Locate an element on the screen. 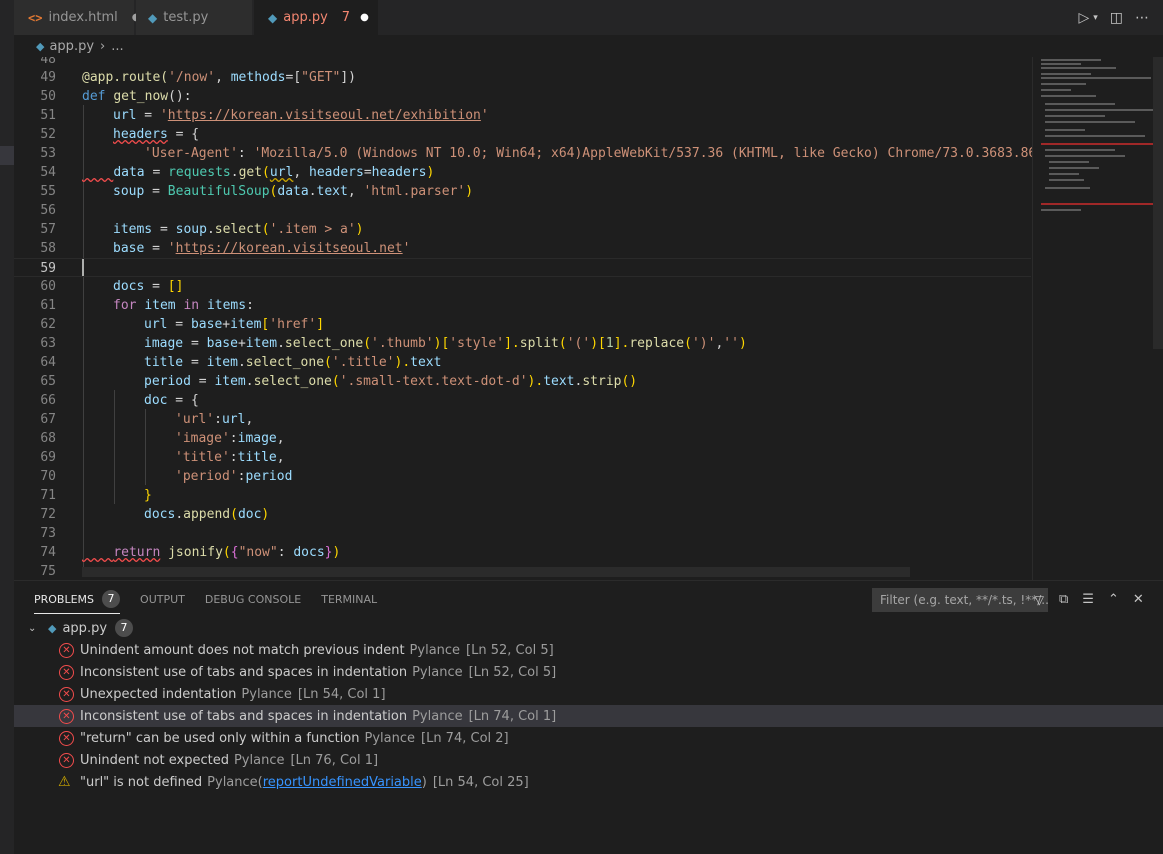  html-file-icon: <> is located at coordinates (35, 17).